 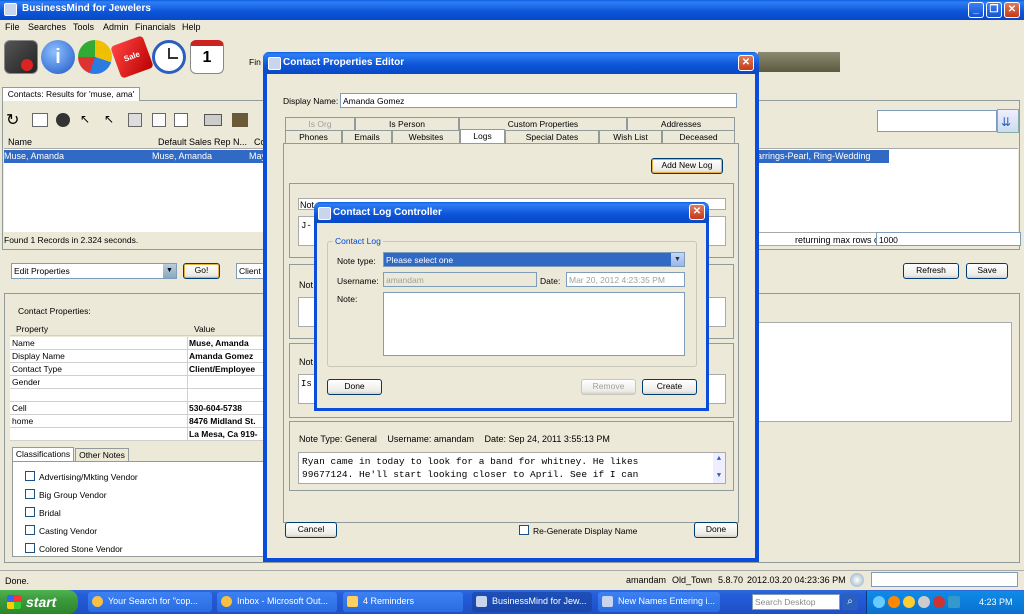 I want to click on menu-tools: Tools, so click(x=83, y=27).